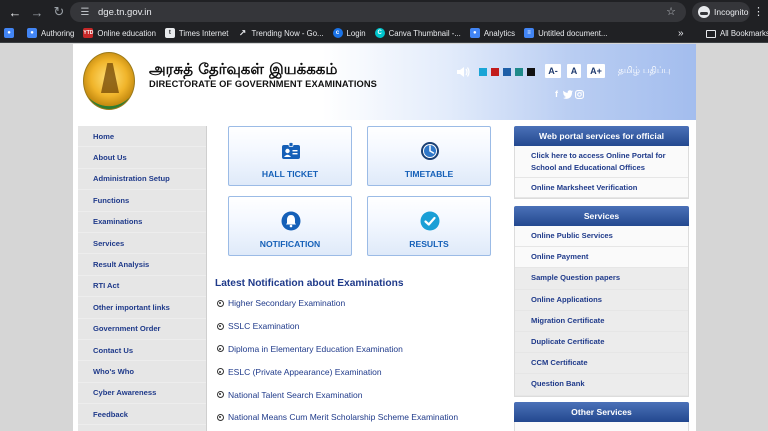 The image size is (768, 431). What do you see at coordinates (142, 244) in the screenshot?
I see `nav-item-services: Services` at bounding box center [142, 244].